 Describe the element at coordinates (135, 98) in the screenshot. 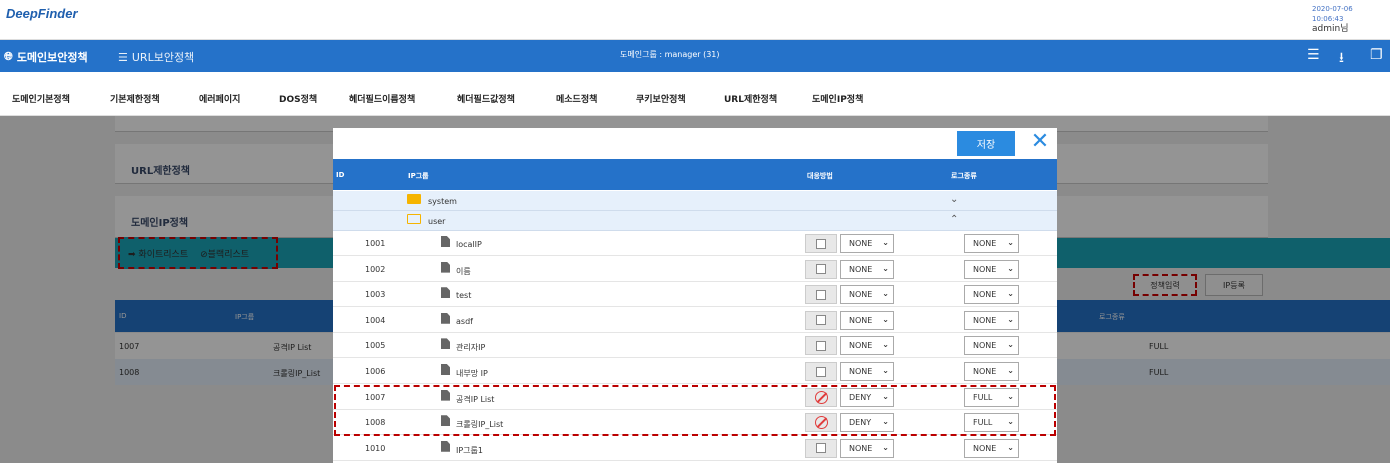

I see `tab-basic-restrict: 기본제한정책` at that location.